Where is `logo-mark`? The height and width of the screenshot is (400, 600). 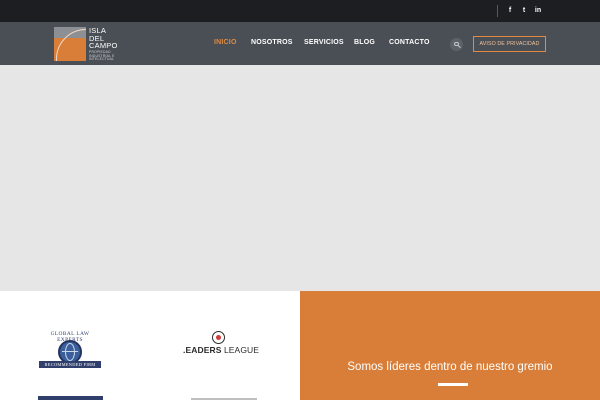
logo-mark is located at coordinates (70, 44).